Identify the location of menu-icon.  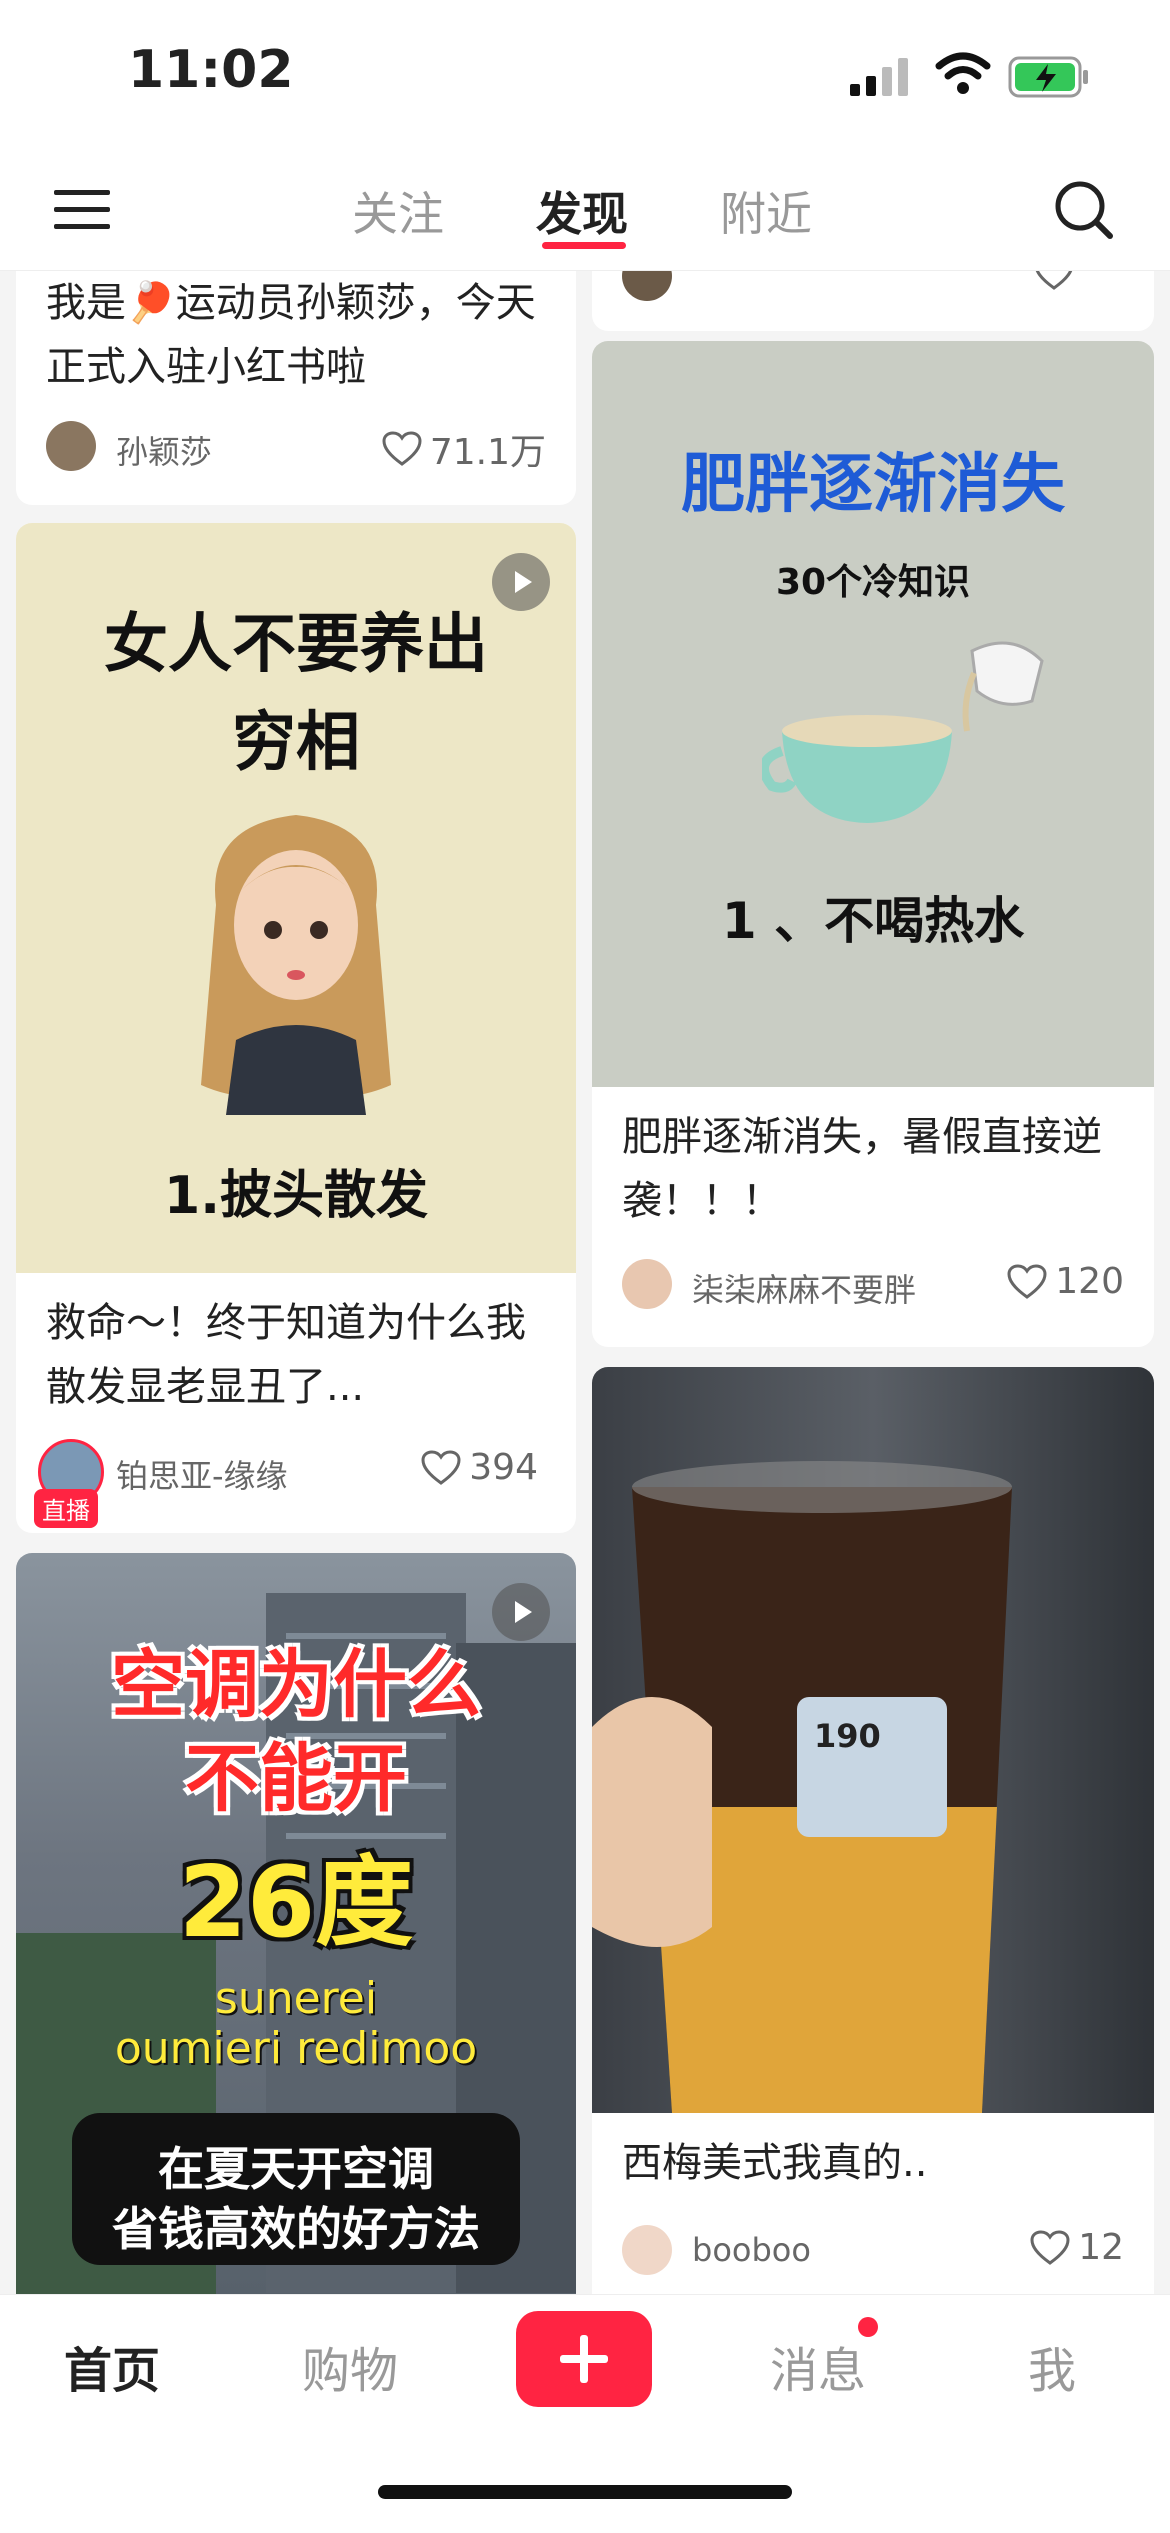
(82, 210).